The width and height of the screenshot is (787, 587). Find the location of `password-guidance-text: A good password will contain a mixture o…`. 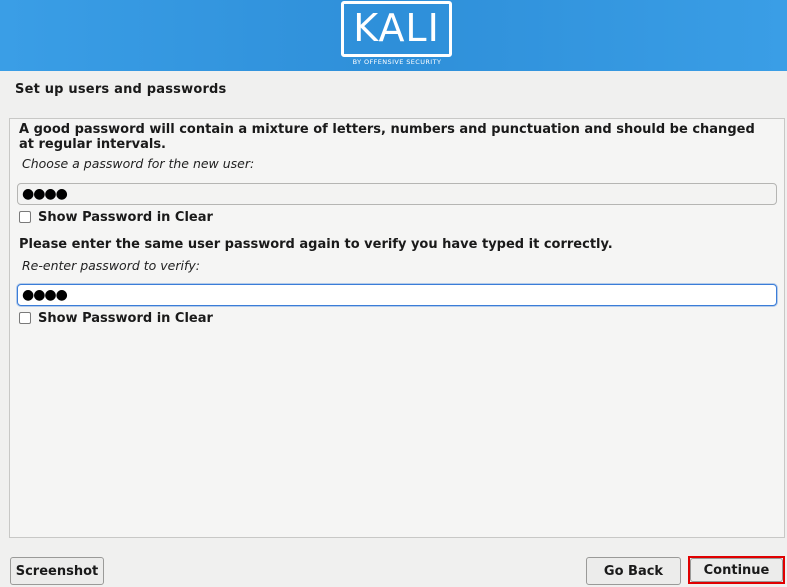

password-guidance-text: A good password will contain a mixture o… is located at coordinates (387, 137).